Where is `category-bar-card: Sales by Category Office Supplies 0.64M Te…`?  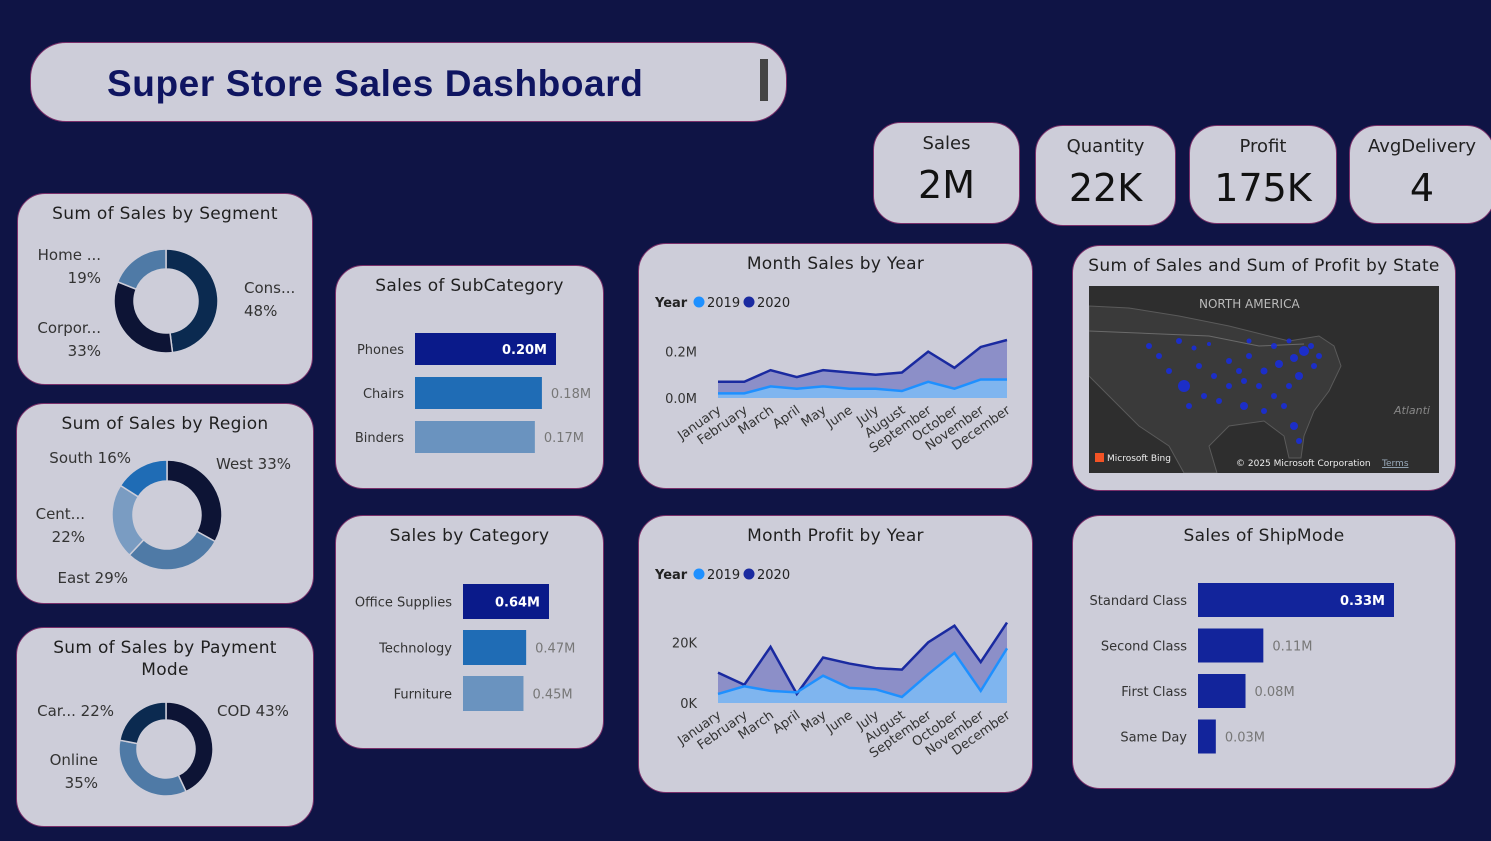 category-bar-card: Sales by Category Office Supplies 0.64M Te… is located at coordinates (469, 632).